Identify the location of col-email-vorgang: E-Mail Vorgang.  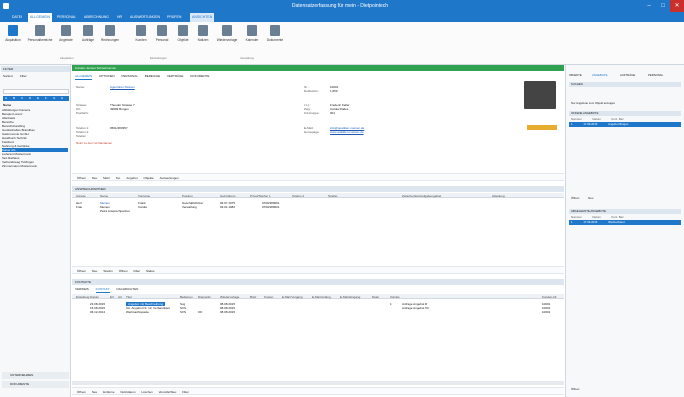
(292, 297).